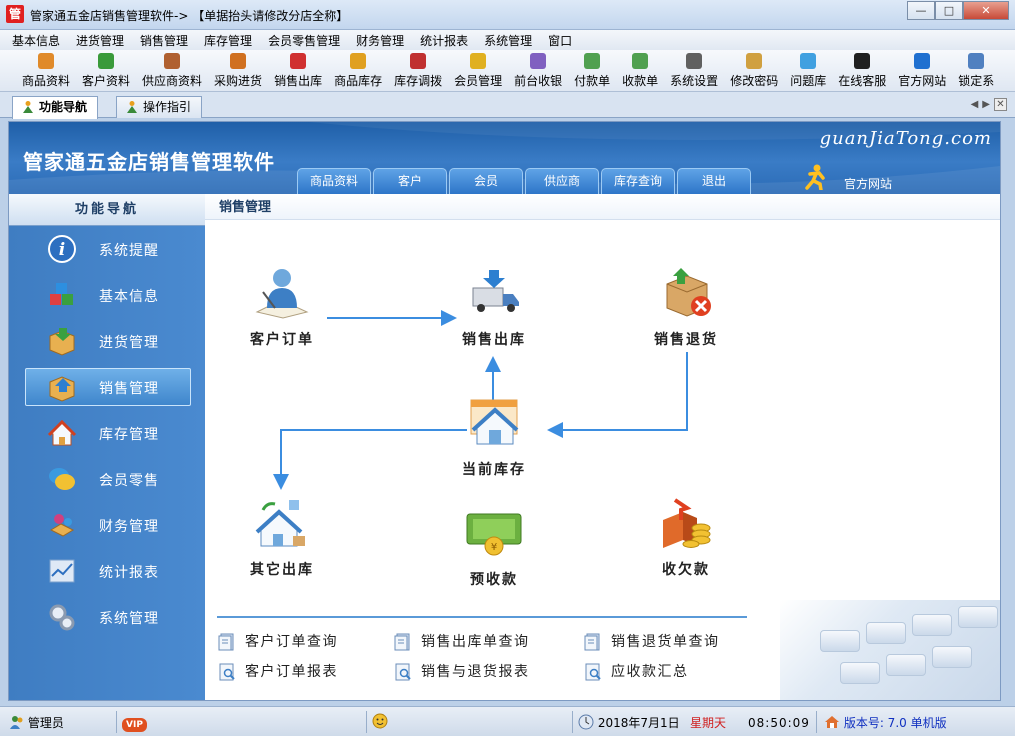 The image size is (1015, 736). What do you see at coordinates (107, 210) in the screenshot?
I see `sidebar-header: 功能导航` at bounding box center [107, 210].